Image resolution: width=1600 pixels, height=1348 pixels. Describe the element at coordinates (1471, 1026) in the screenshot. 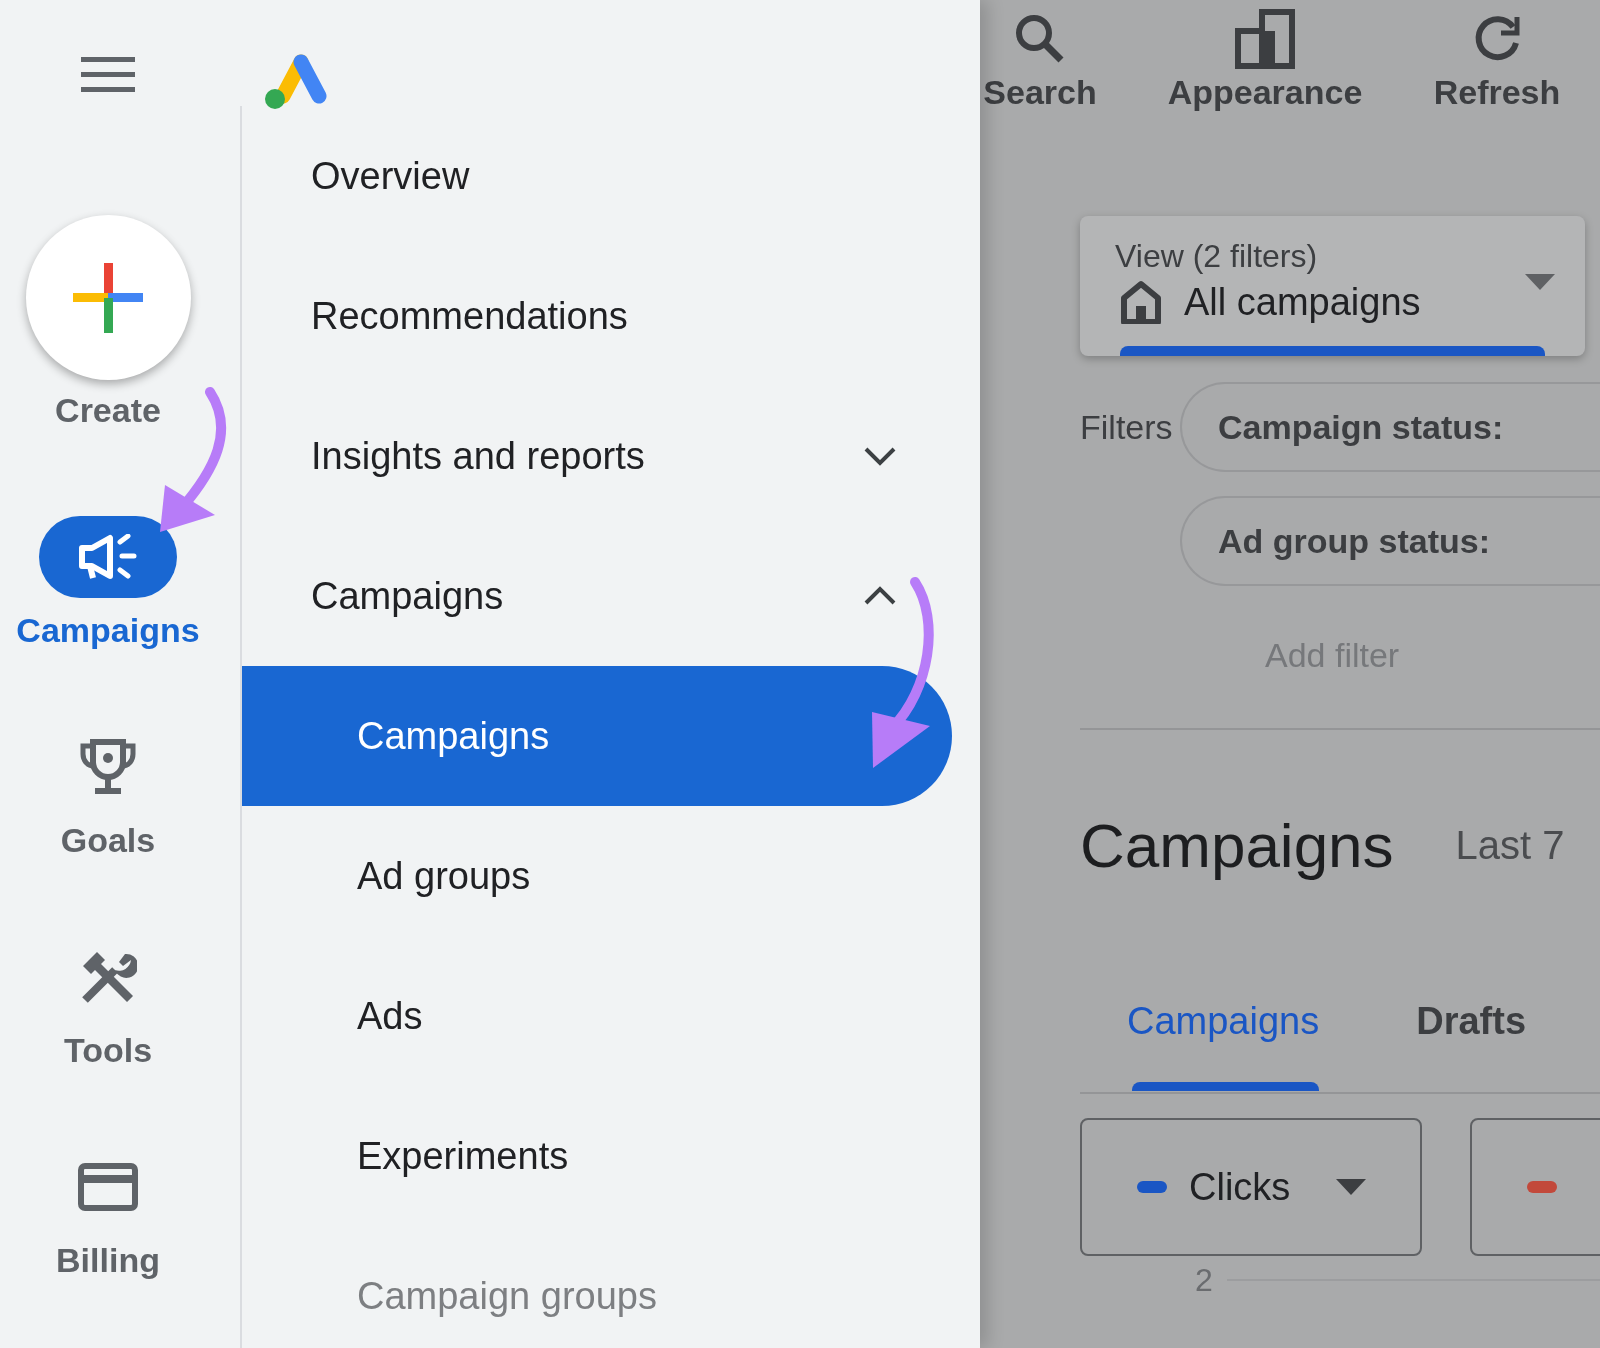

I see `tab: Drafts` at that location.